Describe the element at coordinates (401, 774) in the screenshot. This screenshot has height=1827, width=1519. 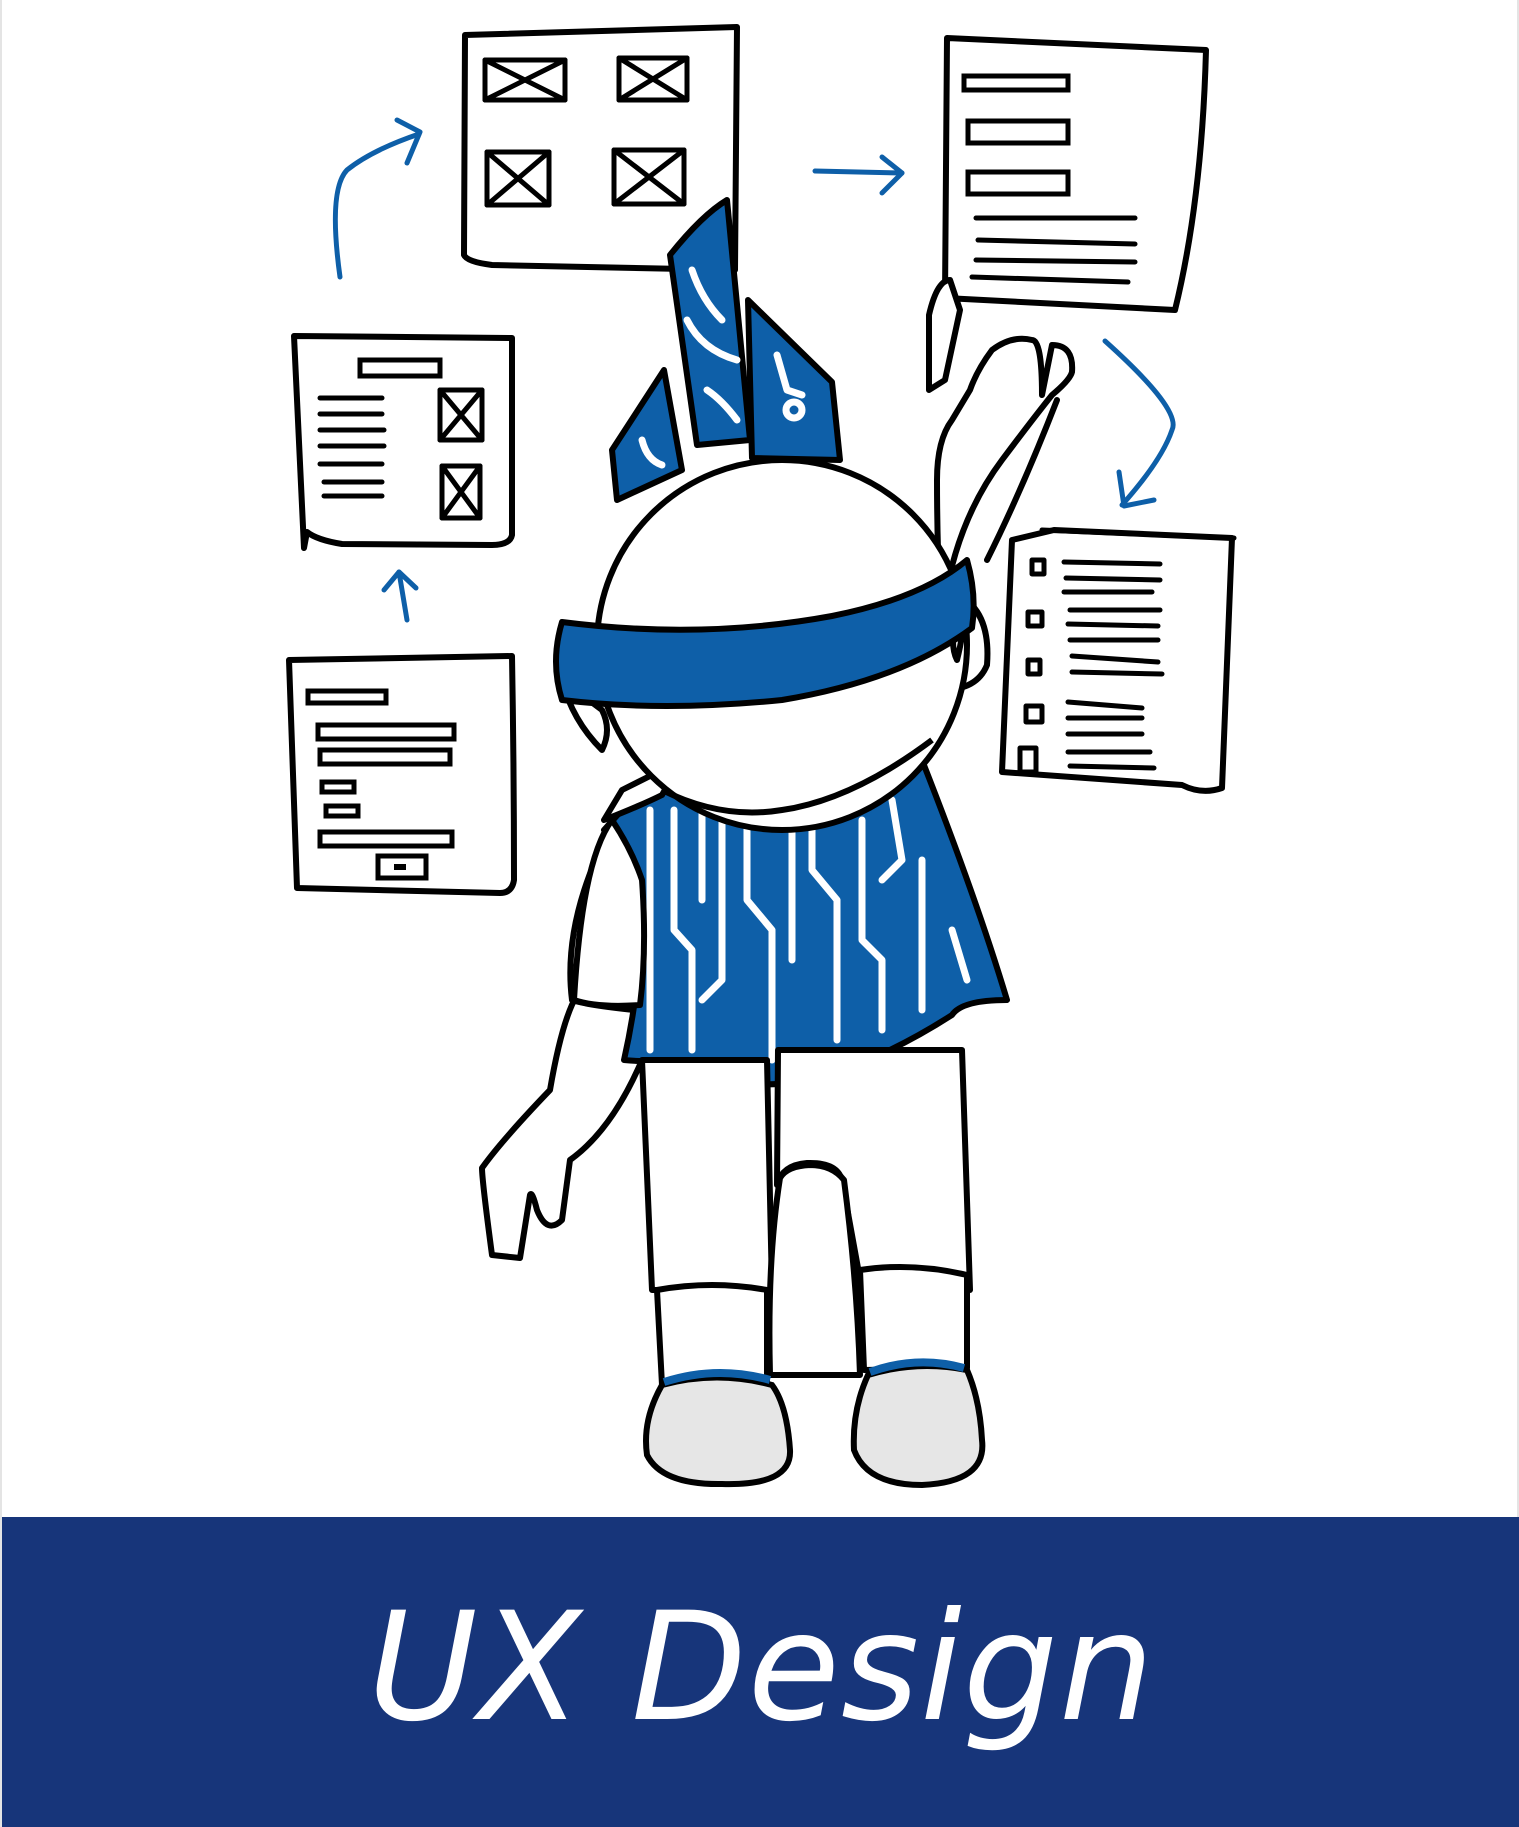
I see `wireframe-sheet-form-icon` at that location.